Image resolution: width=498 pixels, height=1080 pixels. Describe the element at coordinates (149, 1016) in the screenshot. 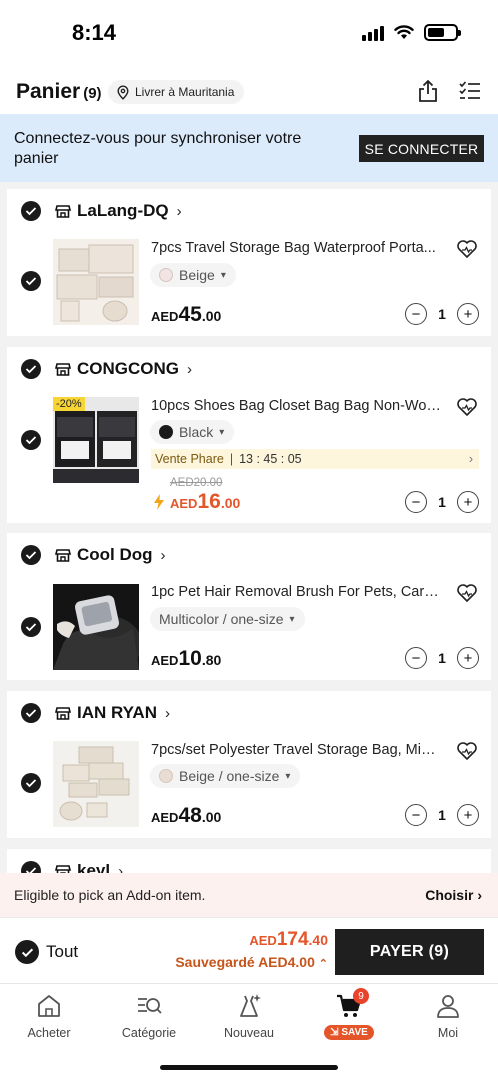

I see `tab-categorie: Catégorie` at that location.